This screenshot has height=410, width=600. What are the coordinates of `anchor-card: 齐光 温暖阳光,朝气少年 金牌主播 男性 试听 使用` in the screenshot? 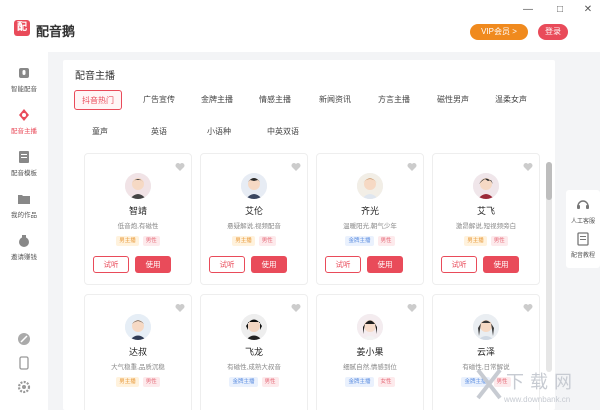 It's located at (370, 219).